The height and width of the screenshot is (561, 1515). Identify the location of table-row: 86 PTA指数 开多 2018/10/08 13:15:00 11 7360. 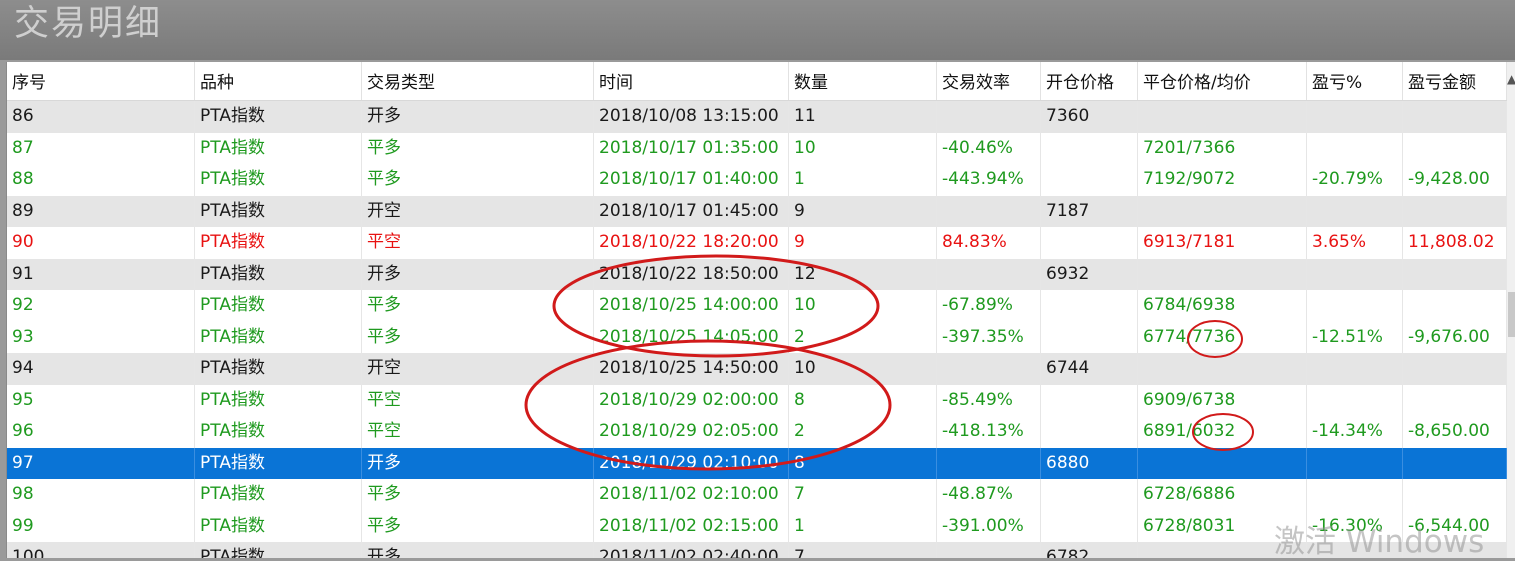
(757, 117).